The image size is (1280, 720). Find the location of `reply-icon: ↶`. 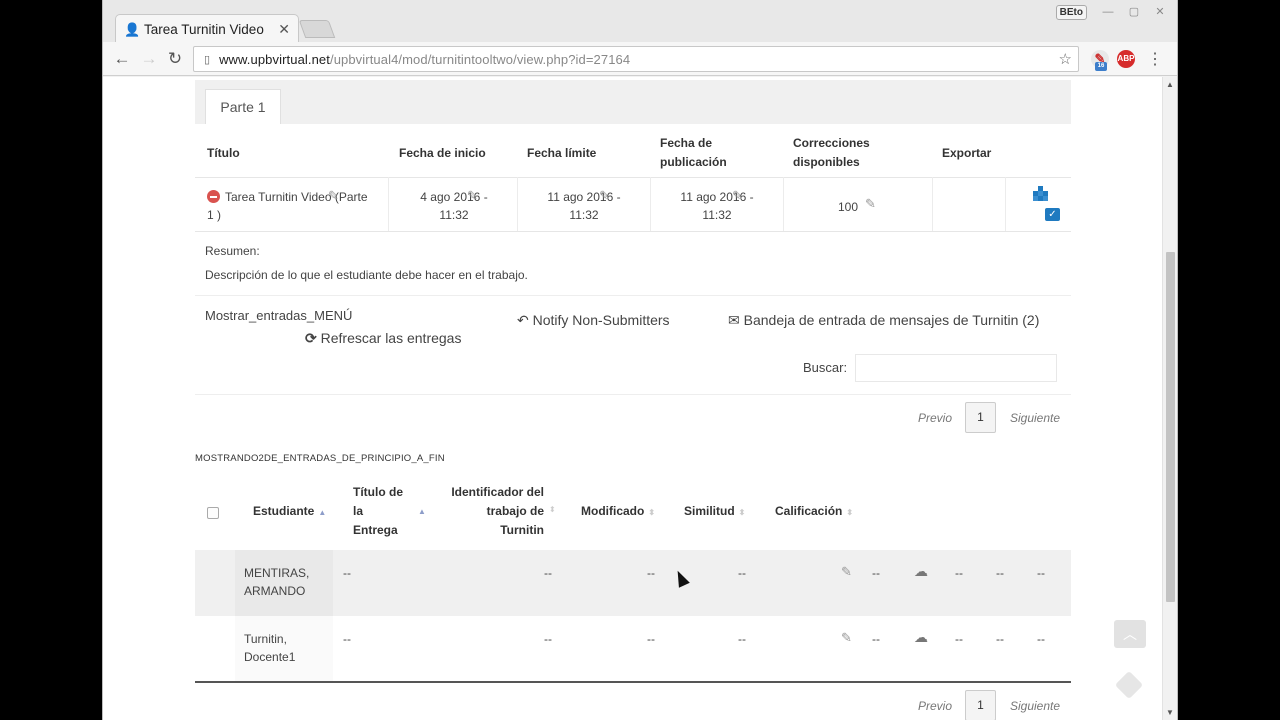

reply-icon: ↶ is located at coordinates (523, 320).